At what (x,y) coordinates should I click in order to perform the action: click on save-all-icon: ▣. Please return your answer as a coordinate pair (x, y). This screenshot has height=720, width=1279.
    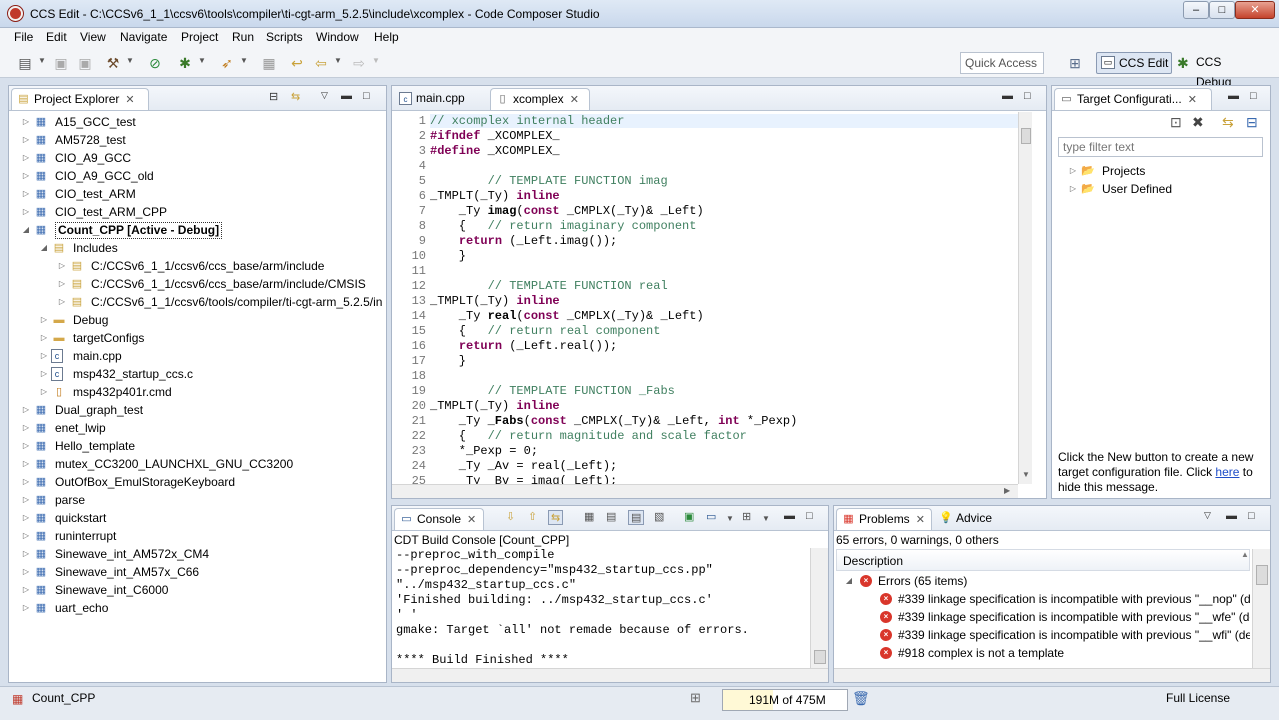
    Looking at the image, I should click on (85, 63).